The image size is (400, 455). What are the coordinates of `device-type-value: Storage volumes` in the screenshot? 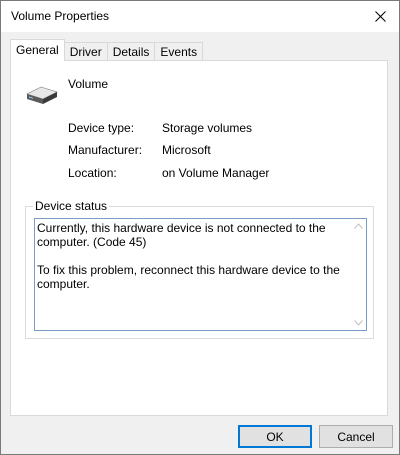 It's located at (207, 128).